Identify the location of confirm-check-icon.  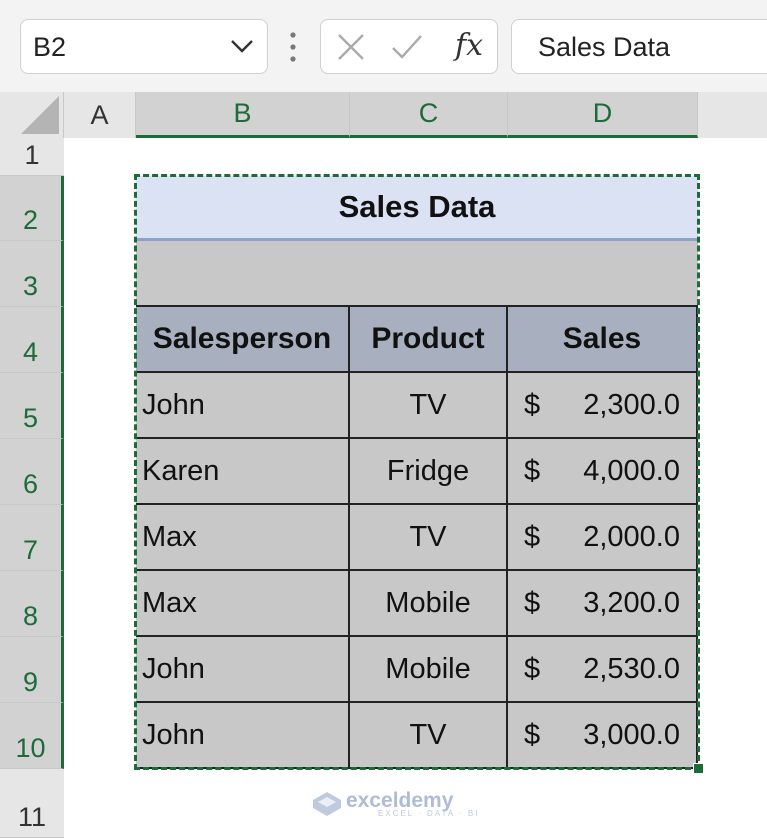
(407, 47).